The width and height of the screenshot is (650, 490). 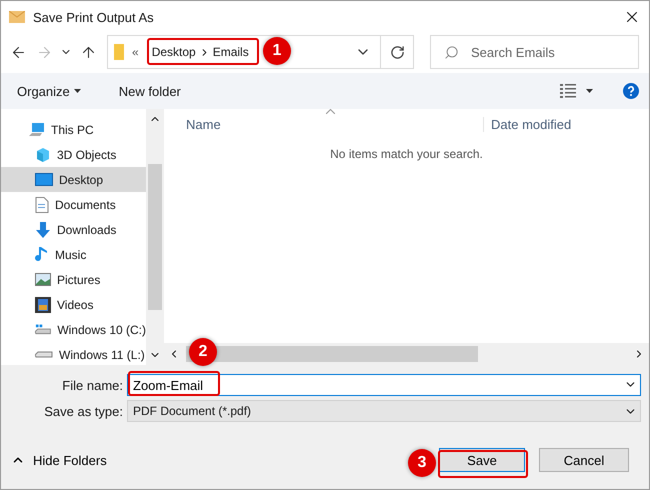 What do you see at coordinates (384, 385) in the screenshot?
I see `file-name-field: Zoom-Email` at bounding box center [384, 385].